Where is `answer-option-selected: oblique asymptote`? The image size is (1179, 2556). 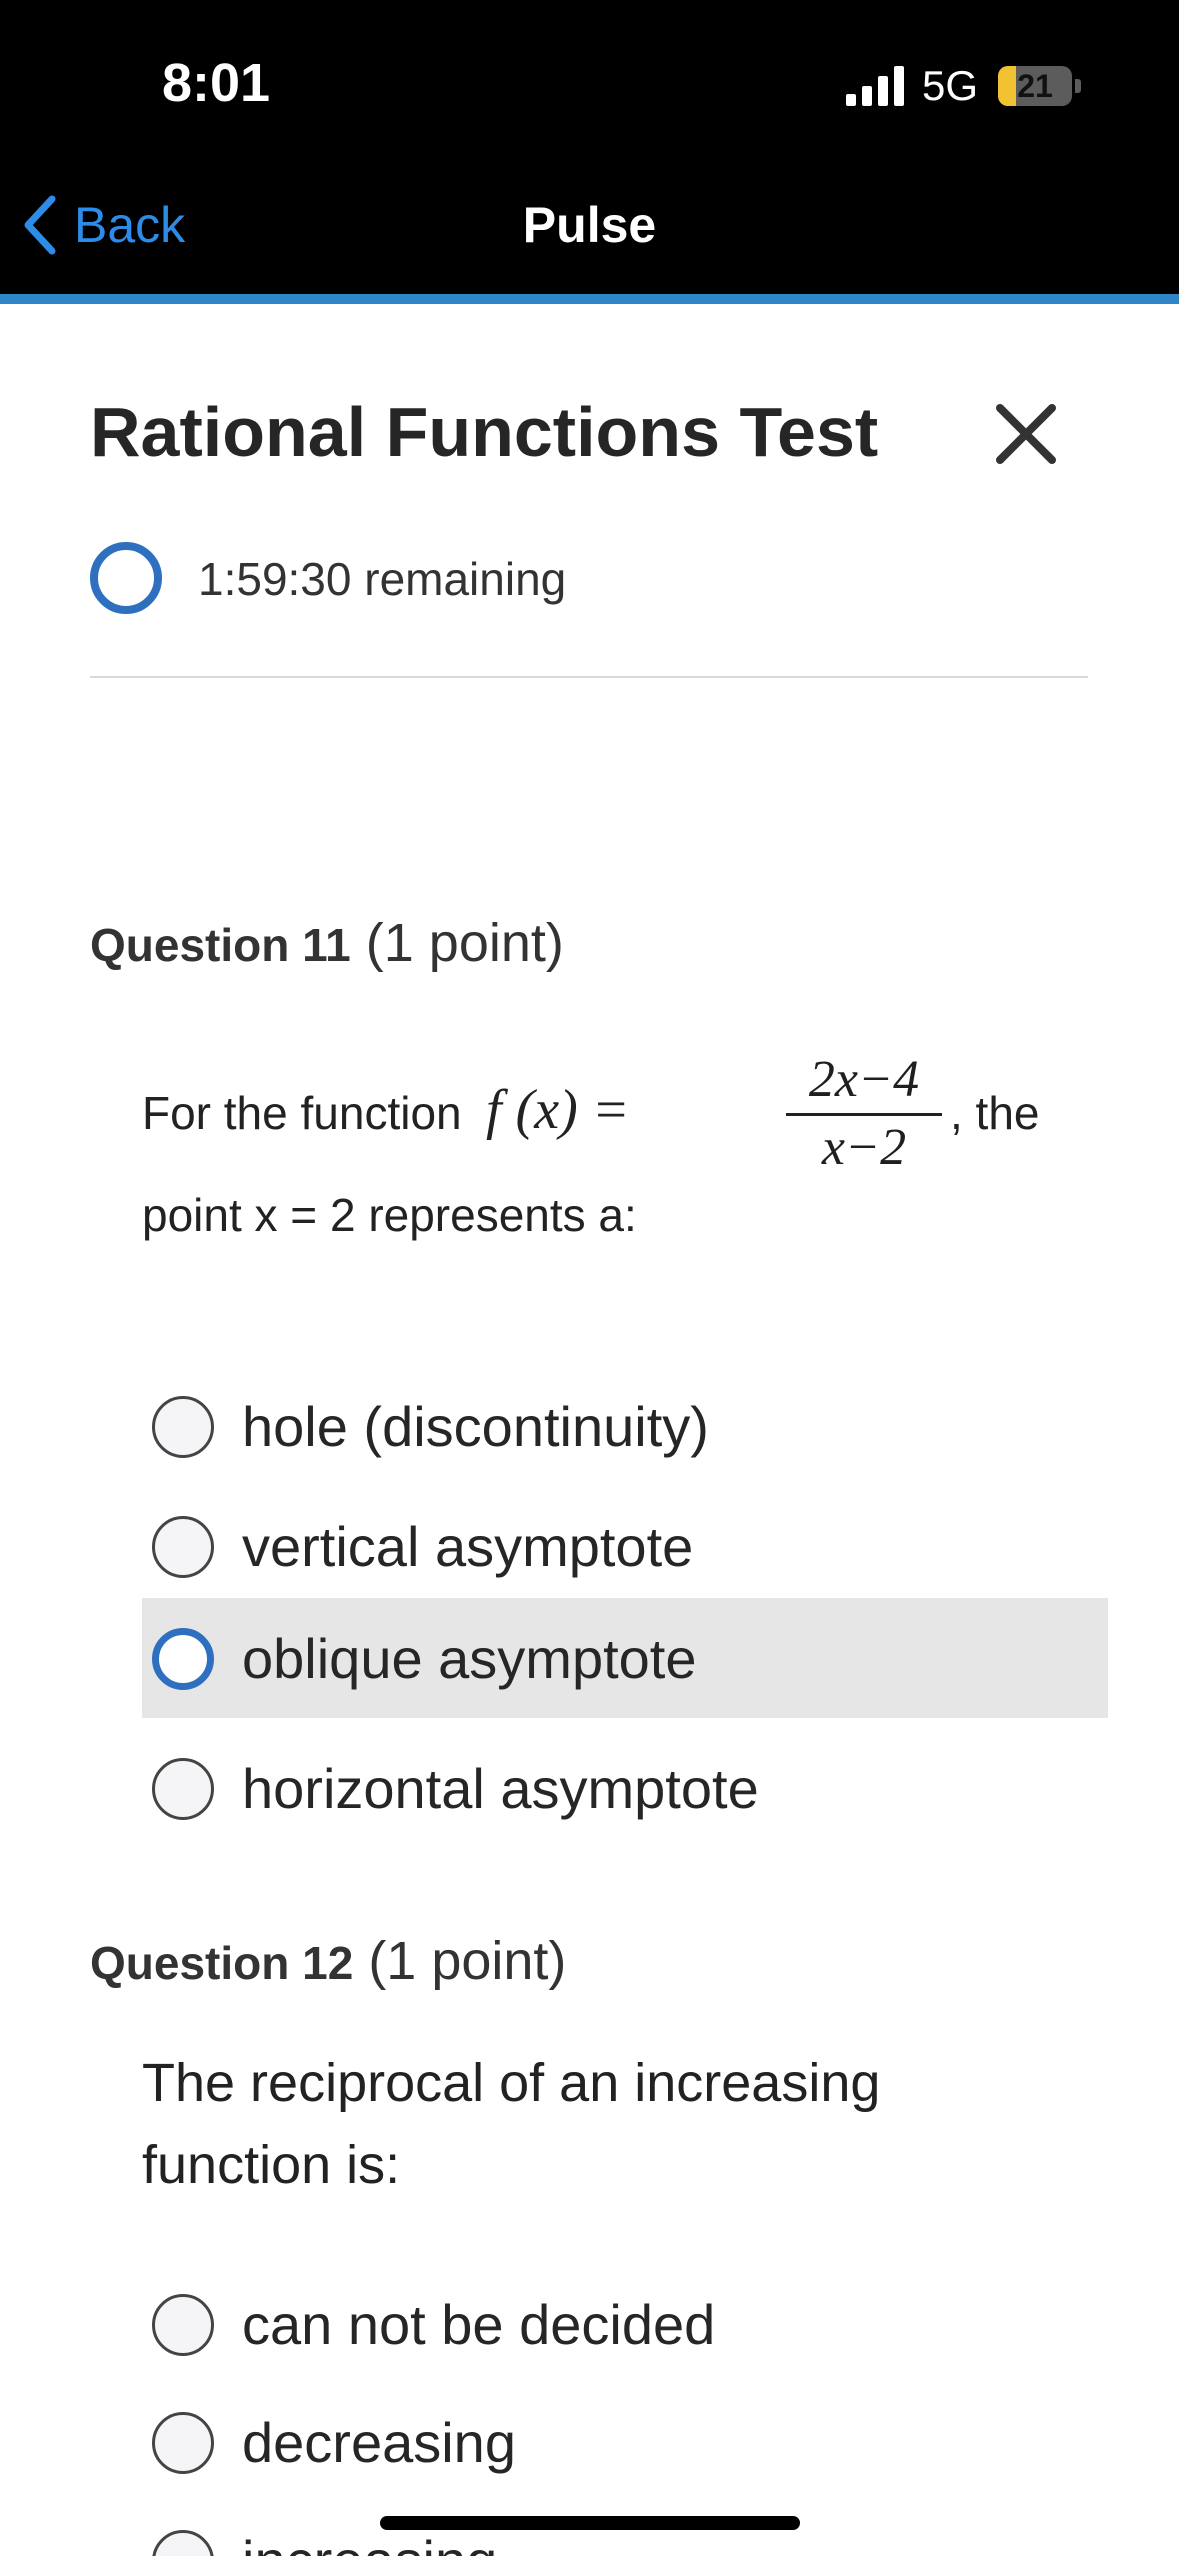
answer-option-selected: oblique asymptote is located at coordinates (625, 1658).